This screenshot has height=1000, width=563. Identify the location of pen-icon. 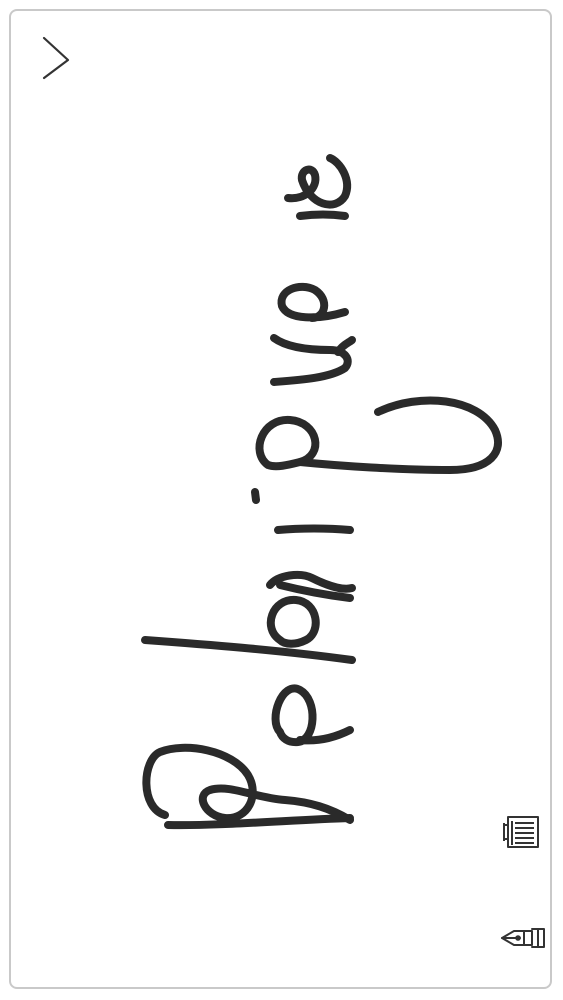
(523, 938).